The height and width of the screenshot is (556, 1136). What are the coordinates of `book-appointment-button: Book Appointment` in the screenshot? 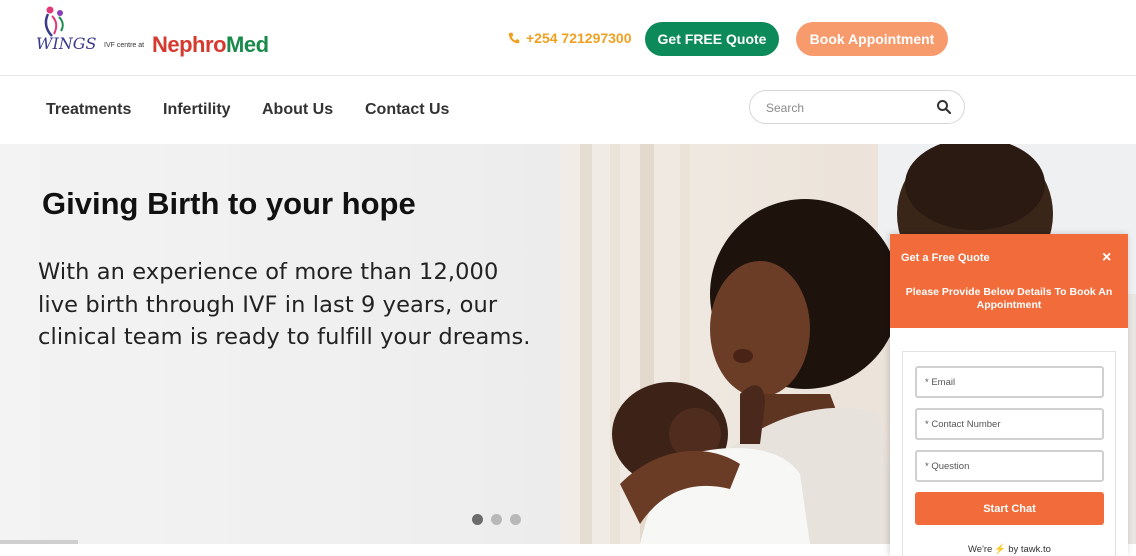 It's located at (872, 39).